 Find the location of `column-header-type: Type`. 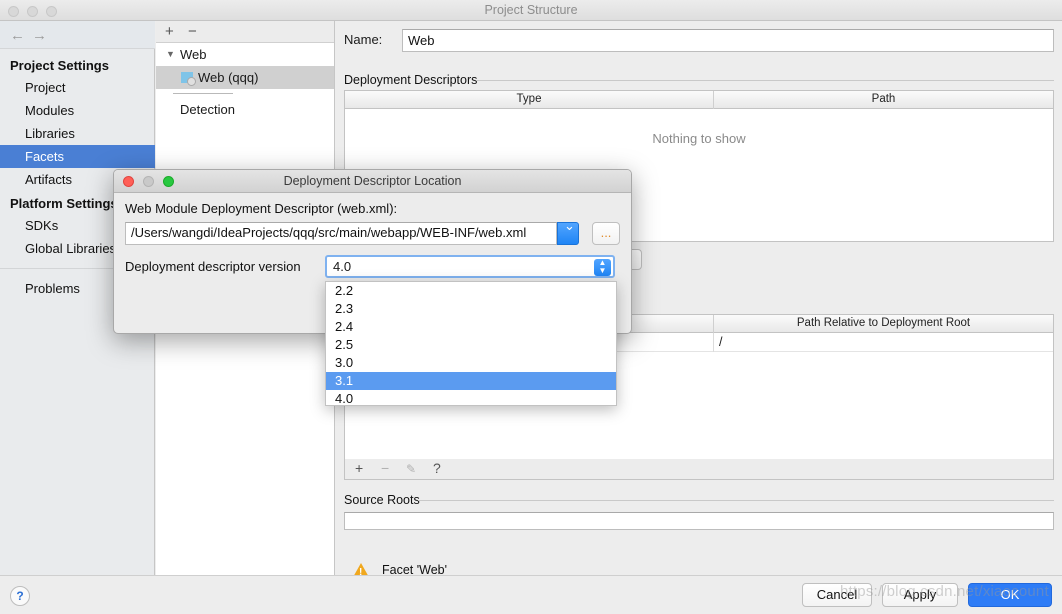

column-header-type: Type is located at coordinates (529, 99).